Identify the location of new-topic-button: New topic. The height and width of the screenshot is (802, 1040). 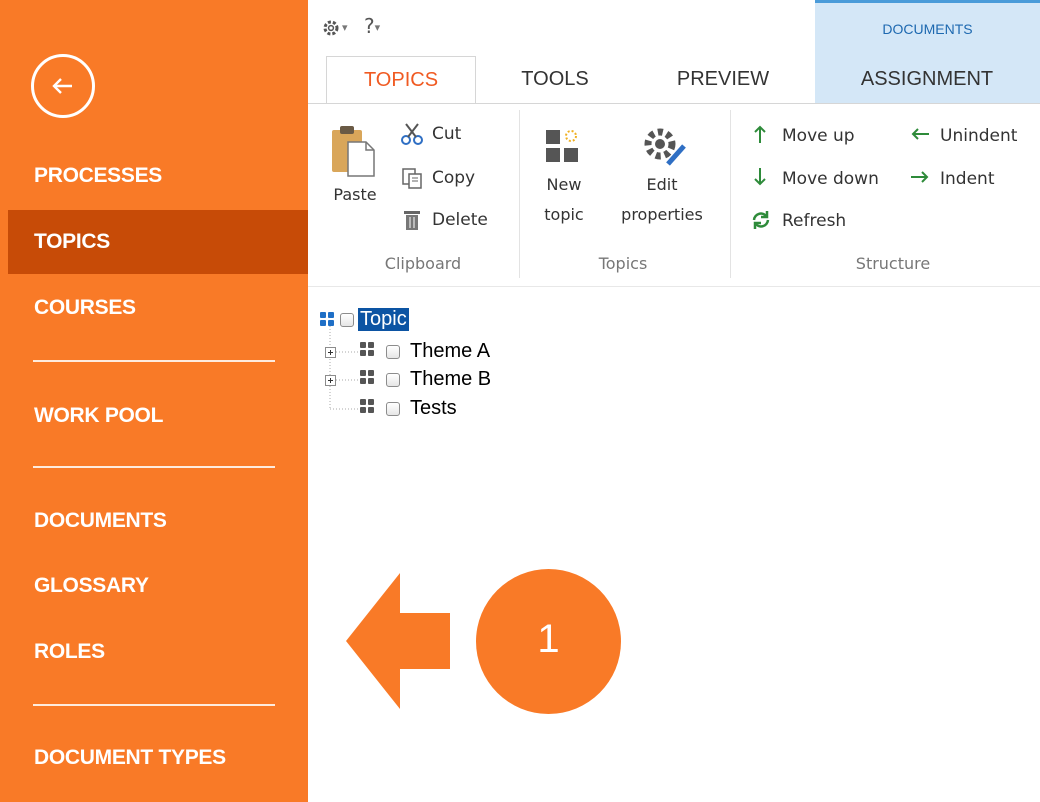
(564, 182).